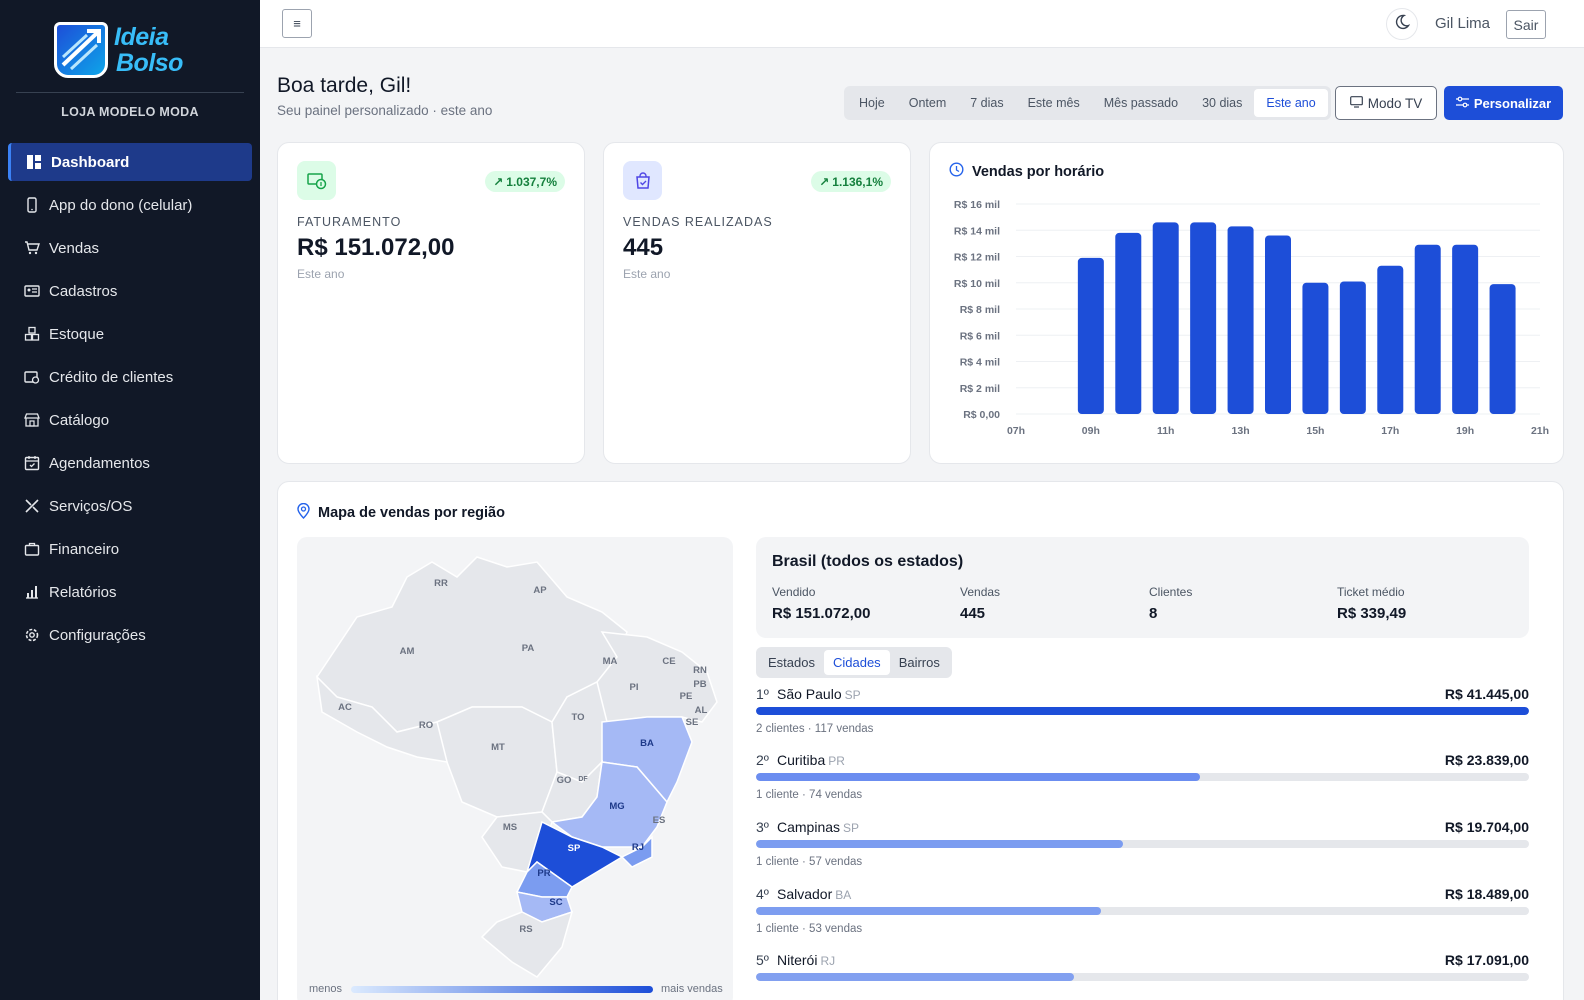 The width and height of the screenshot is (1584, 1000). I want to click on rank-bar-track, so click(1142, 977).